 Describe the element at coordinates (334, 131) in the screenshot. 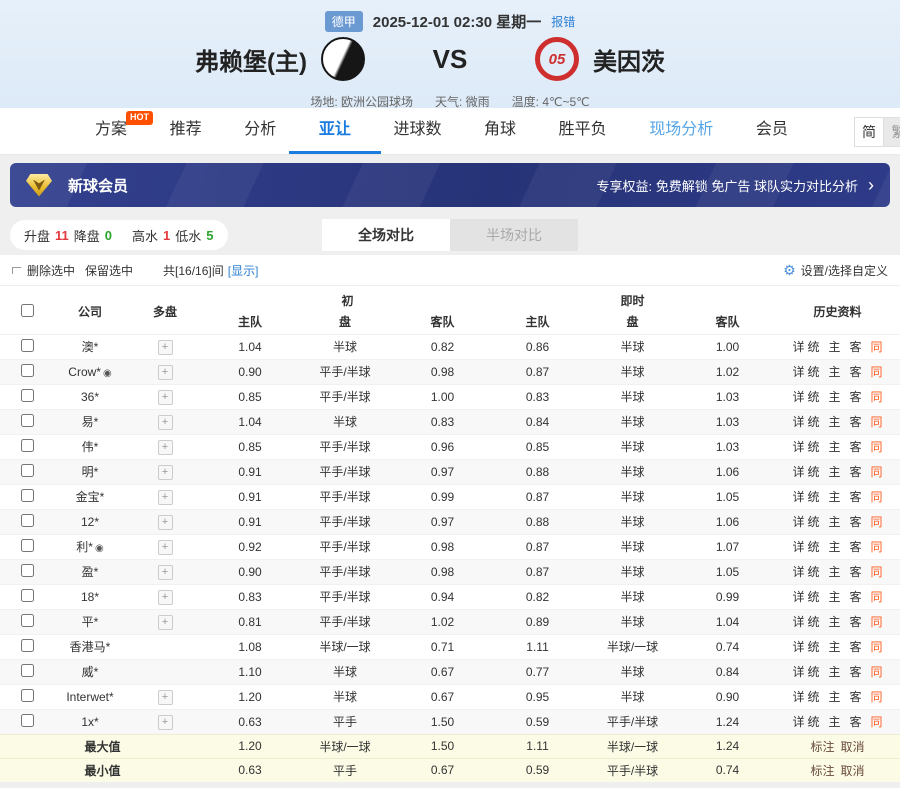

I see `nav-tab-asian-handicap: 亚让` at that location.